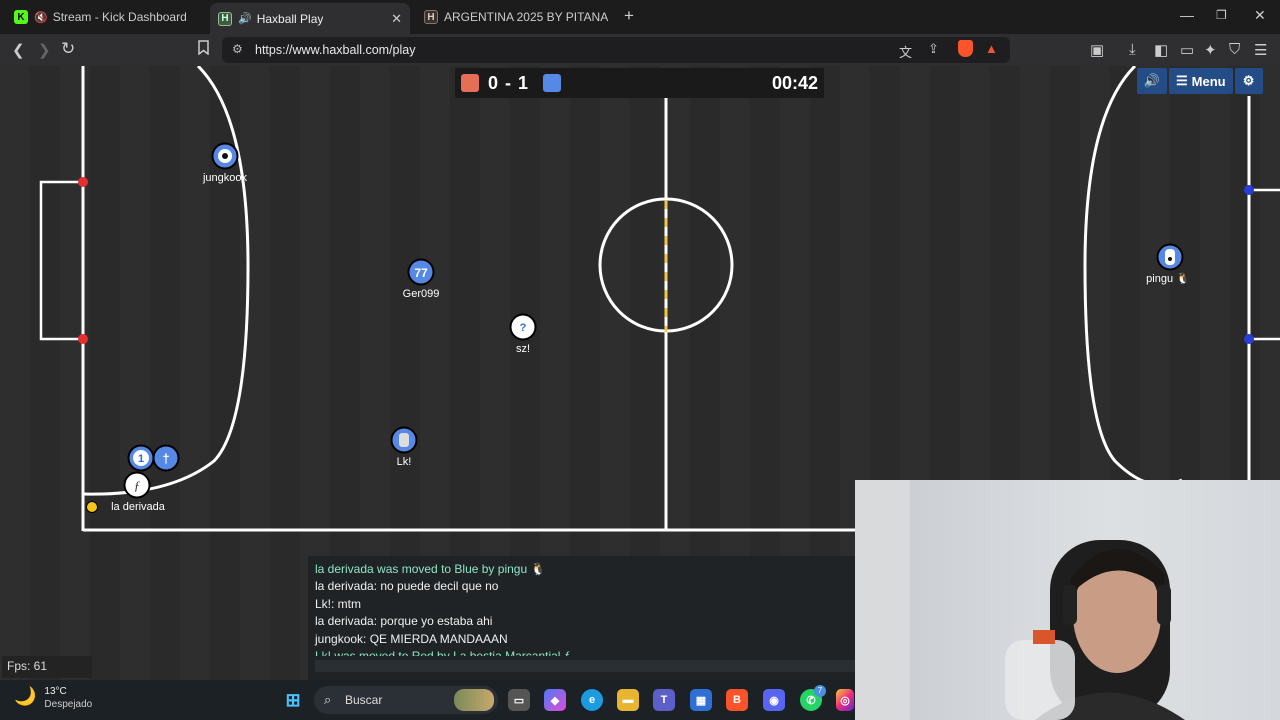  What do you see at coordinates (338, 604) in the screenshot?
I see `chat-message: Lk!: mtm` at bounding box center [338, 604].